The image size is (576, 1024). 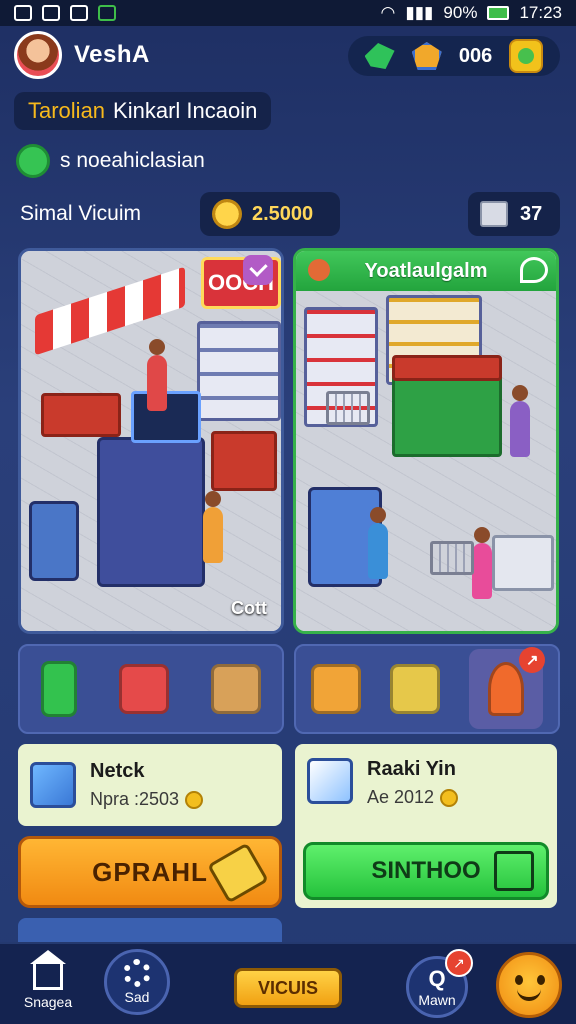 What do you see at coordinates (288, 13) in the screenshot?
I see `status-bar: ◠ ▮▮▮ 90% 17:23` at bounding box center [288, 13].